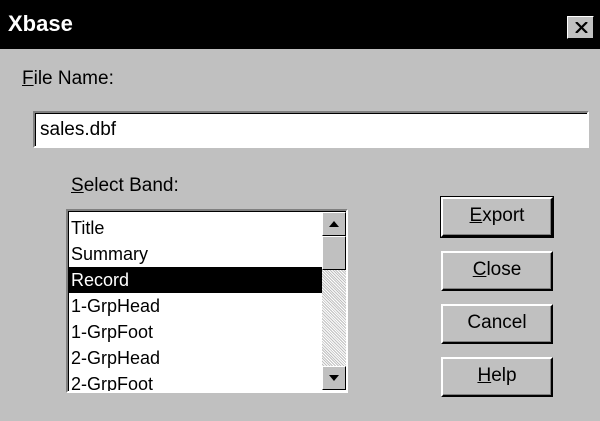 The image size is (600, 421). I want to click on list-item-title: Title, so click(195, 228).